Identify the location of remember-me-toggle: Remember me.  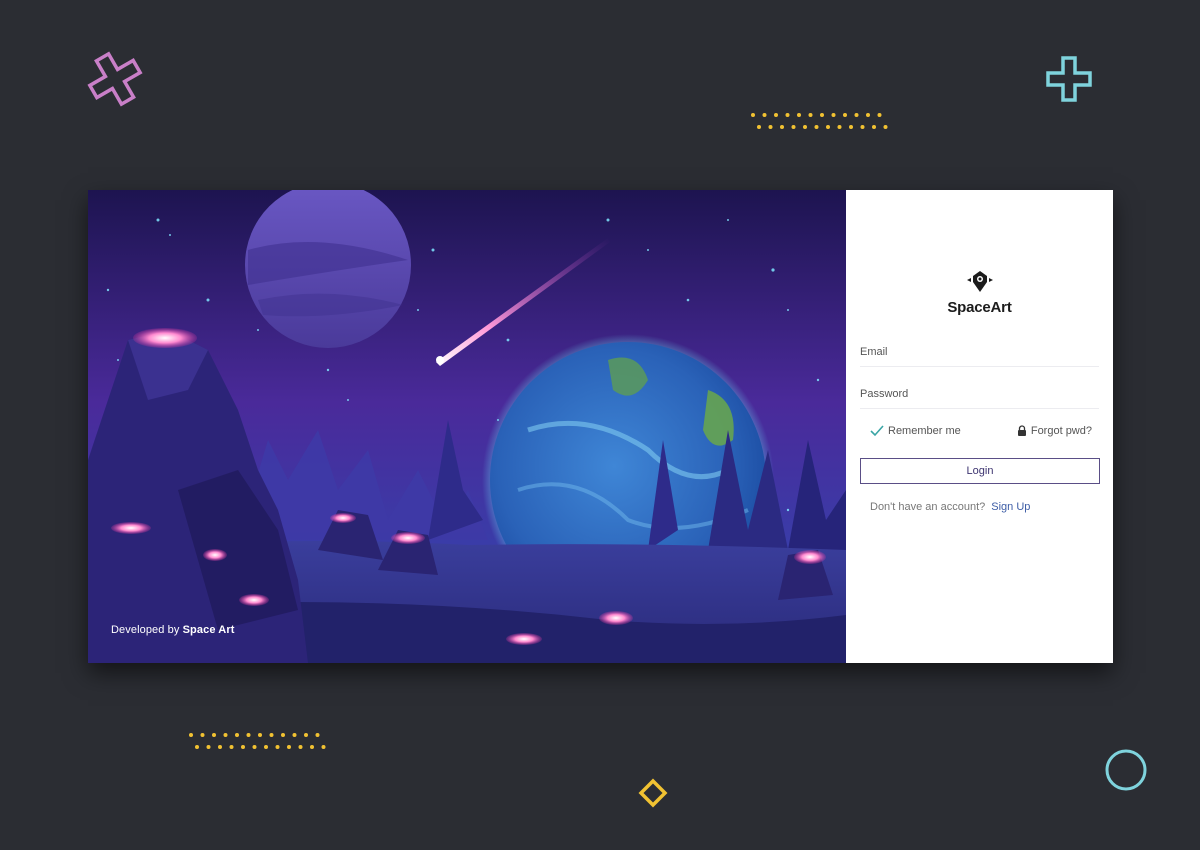
(915, 431).